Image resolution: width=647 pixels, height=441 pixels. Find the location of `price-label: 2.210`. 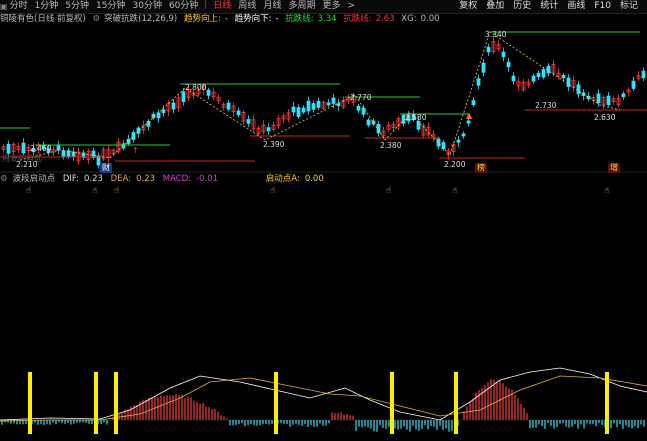

price-label: 2.210 is located at coordinates (27, 164).